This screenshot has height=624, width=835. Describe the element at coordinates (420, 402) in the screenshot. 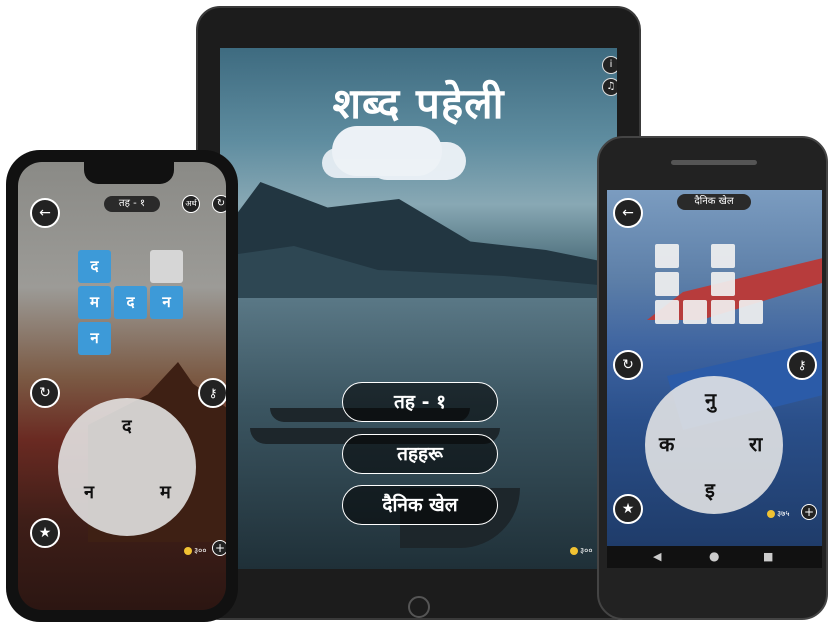

I see `level-button: तह - १` at that location.